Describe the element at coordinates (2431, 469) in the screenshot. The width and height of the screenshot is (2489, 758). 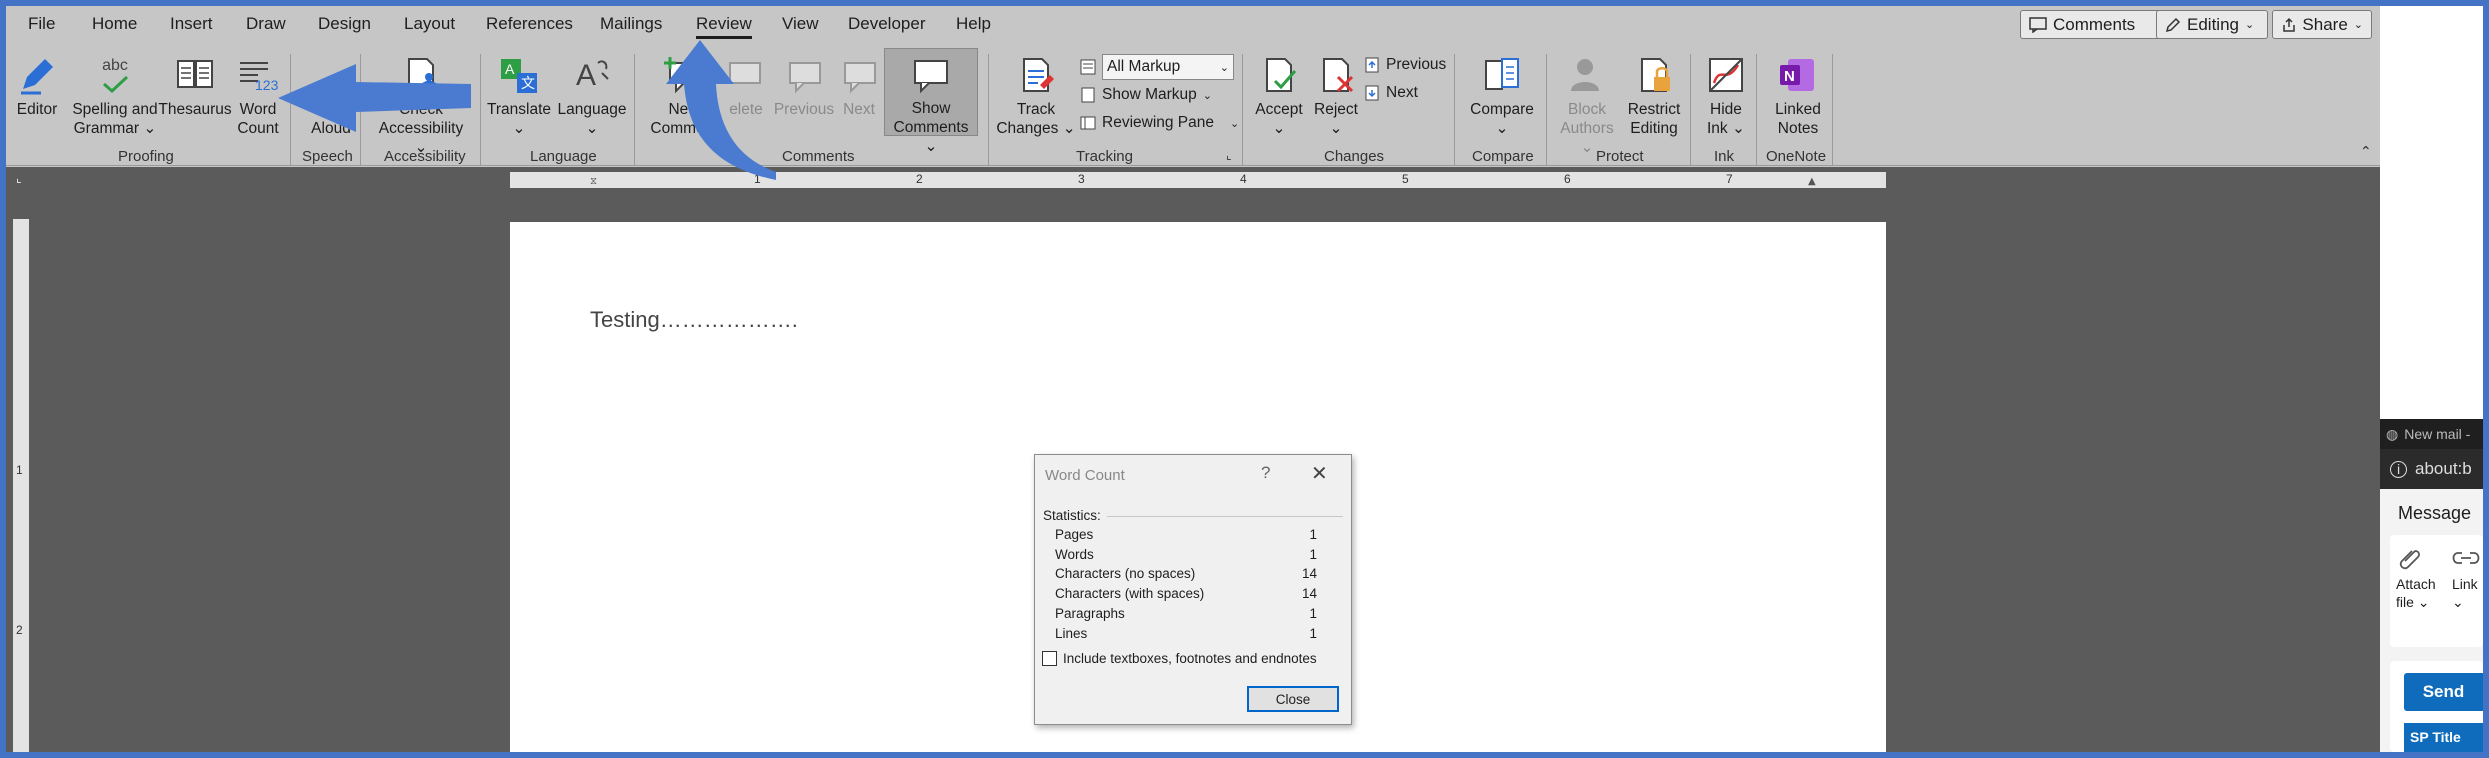
I see `address-bar: i about:b` at that location.